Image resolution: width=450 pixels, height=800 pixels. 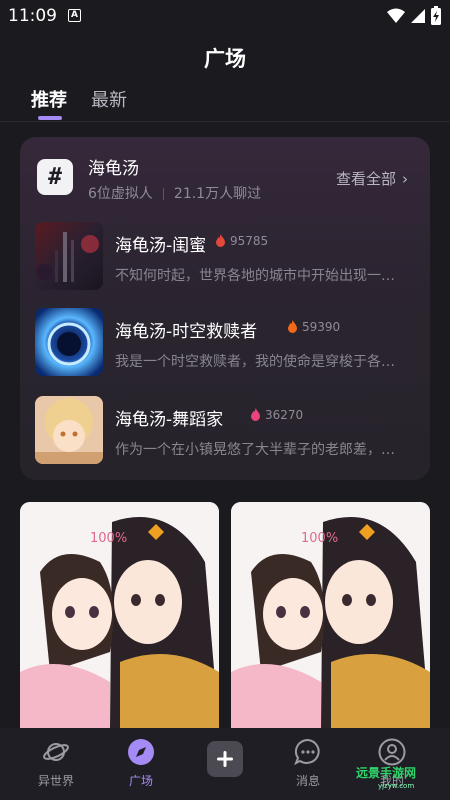 What do you see at coordinates (313, 327) in the screenshot?
I see `story-heat: 59390` at bounding box center [313, 327].